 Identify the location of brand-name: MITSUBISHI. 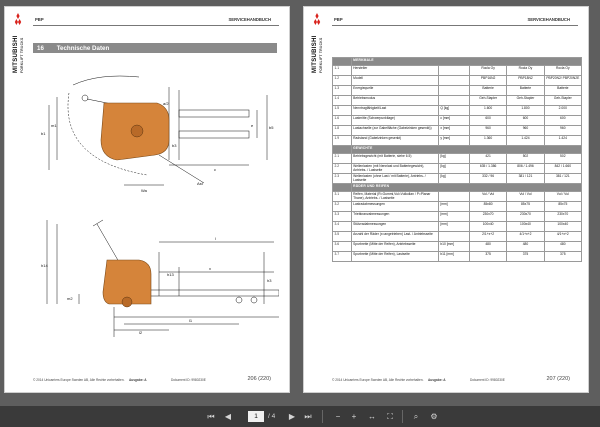
(315, 54).